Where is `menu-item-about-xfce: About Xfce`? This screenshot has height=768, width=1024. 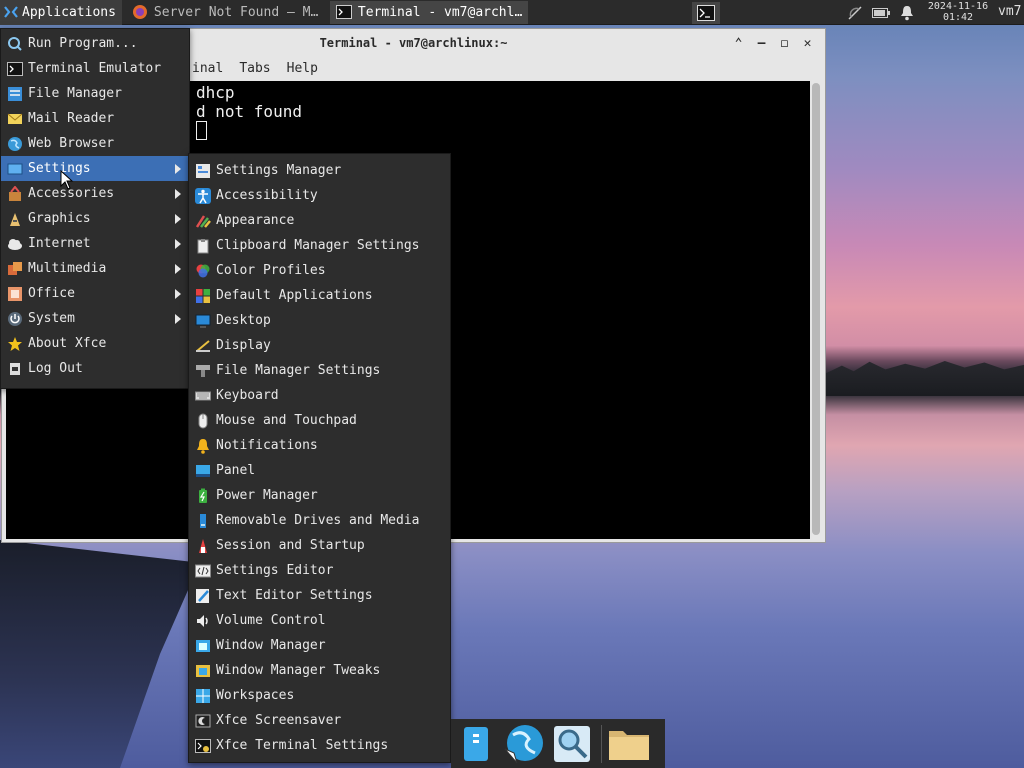
menu-item-about-xfce: About Xfce is located at coordinates (95, 343).